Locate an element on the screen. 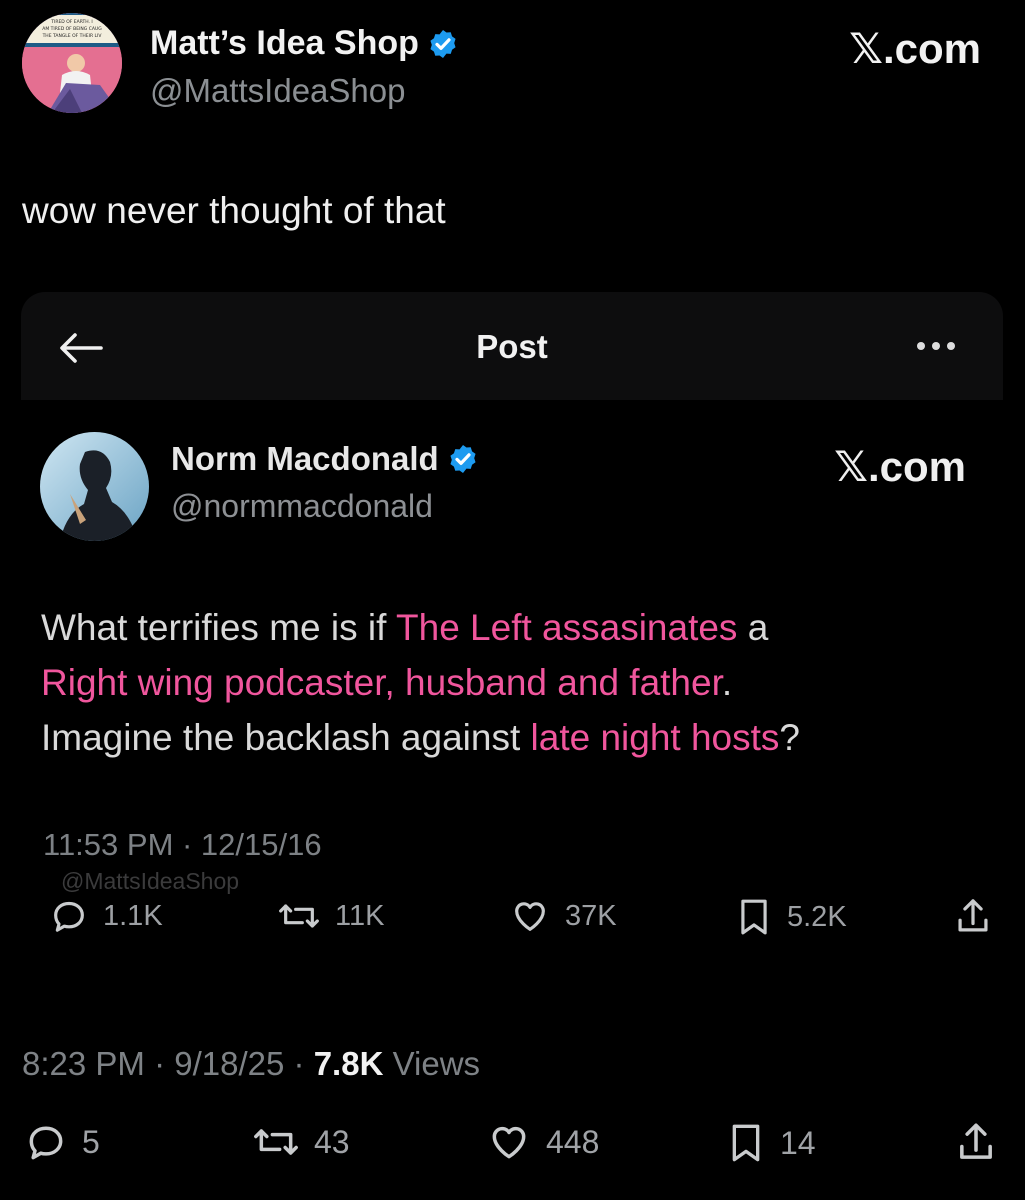 The image size is (1025, 1200). embedded-display-name: Norm Macdonald is located at coordinates (325, 459).